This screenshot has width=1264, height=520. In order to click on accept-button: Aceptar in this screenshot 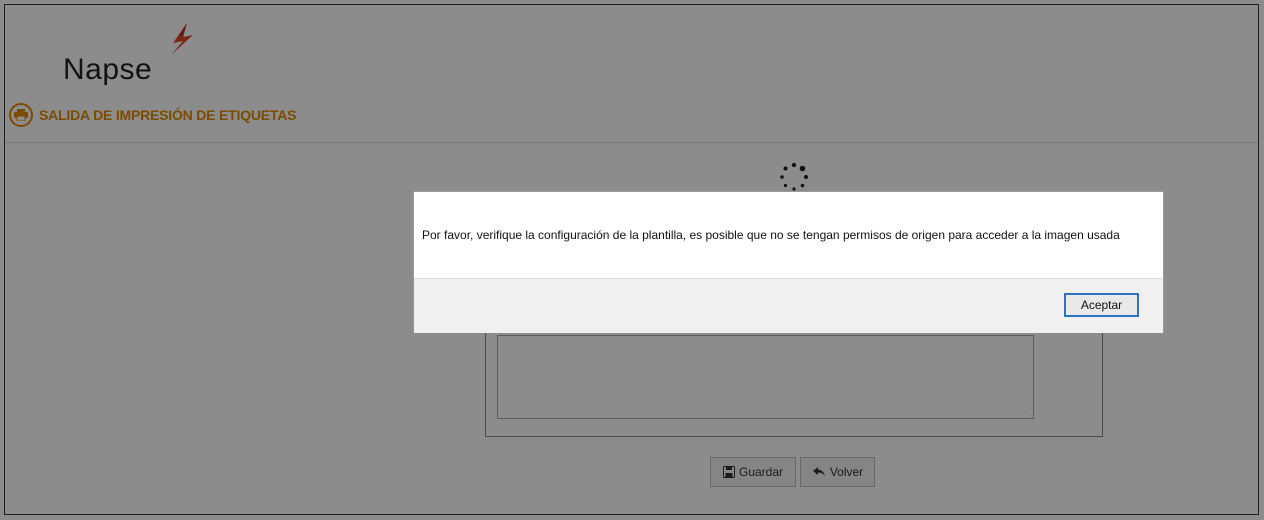, I will do `click(1101, 305)`.